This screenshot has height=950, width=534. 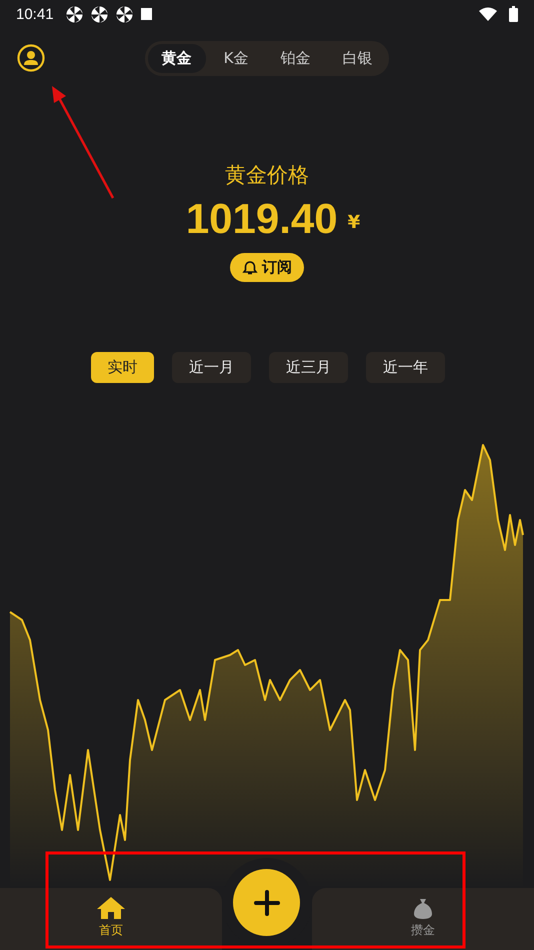 What do you see at coordinates (513, 14) in the screenshot?
I see `battery-icon` at bounding box center [513, 14].